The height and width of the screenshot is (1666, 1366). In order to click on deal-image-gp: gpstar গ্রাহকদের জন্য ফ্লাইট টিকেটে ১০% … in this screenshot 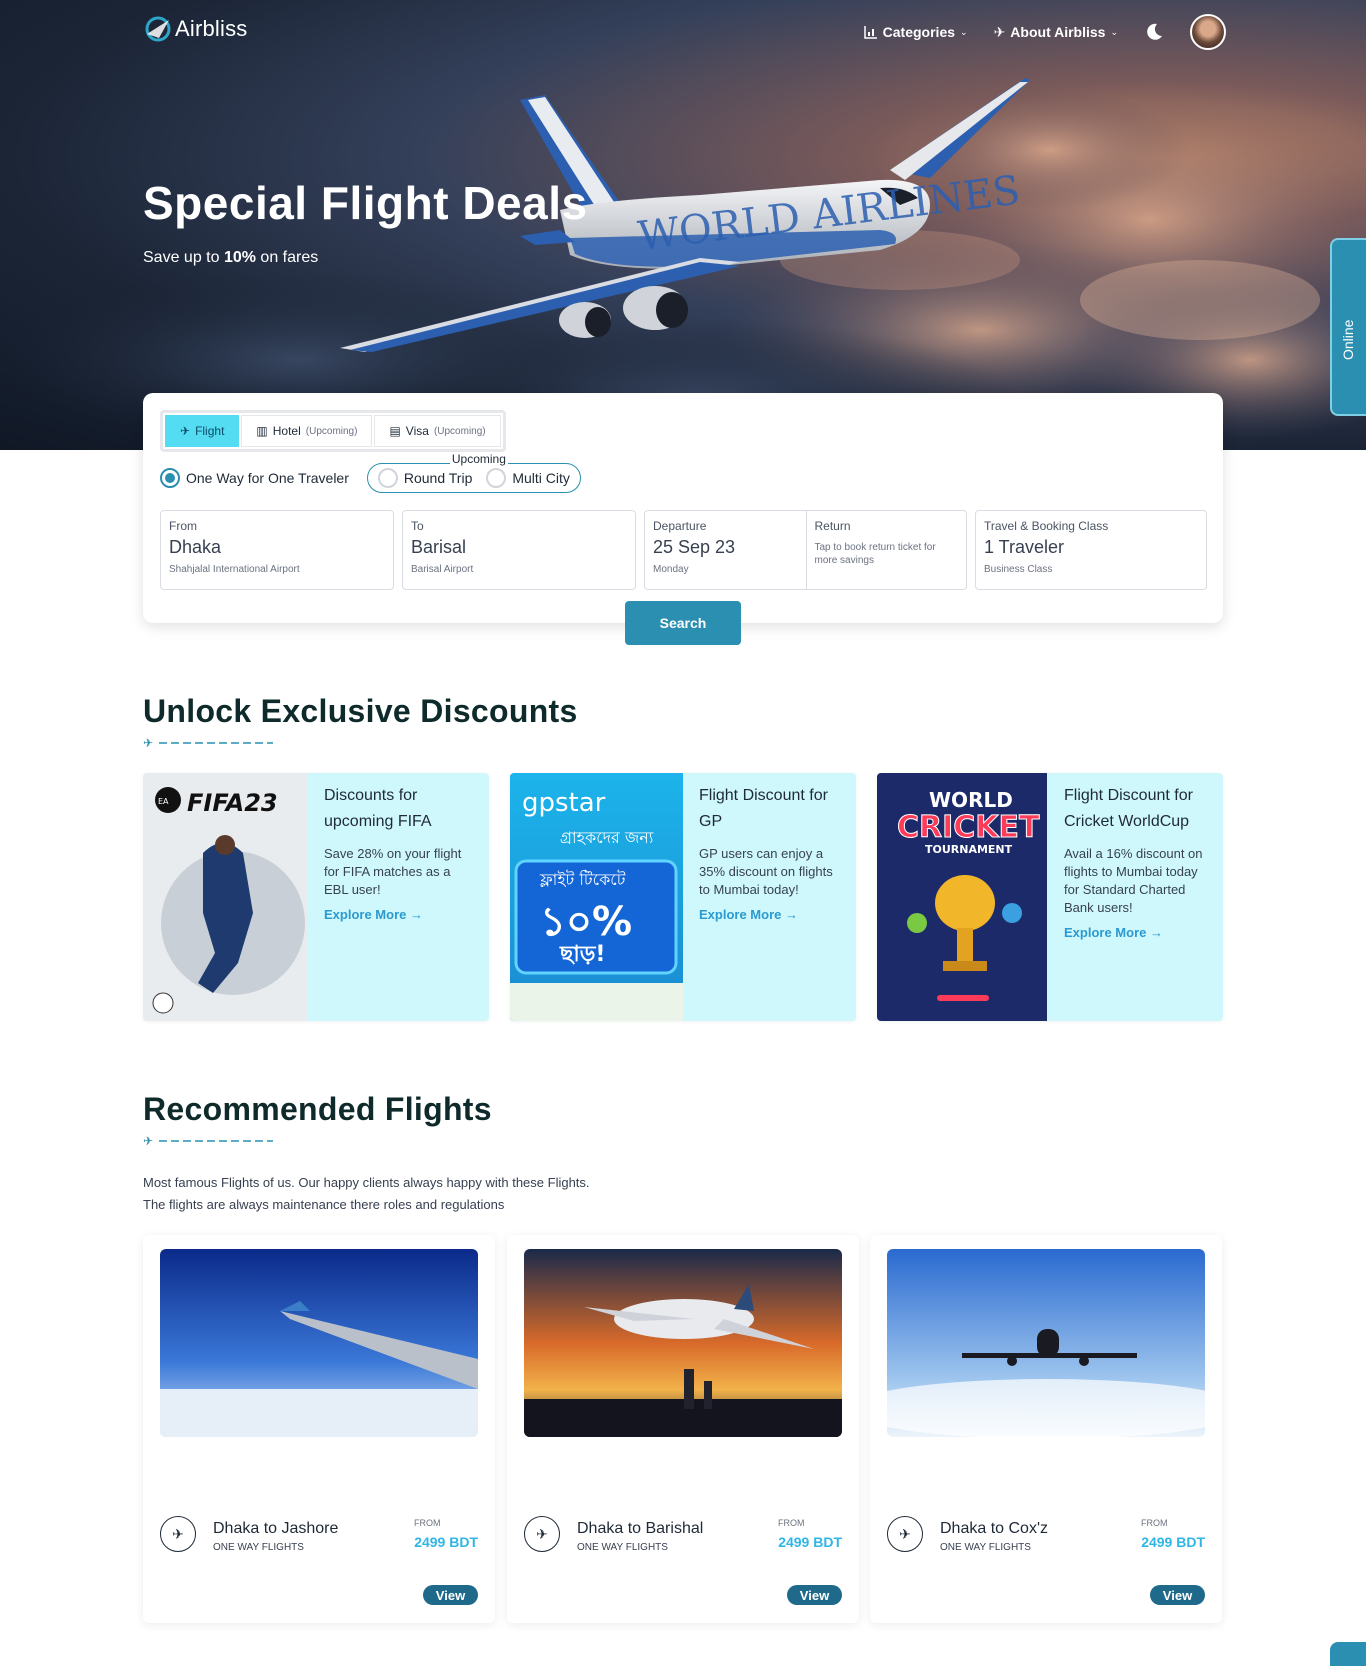, I will do `click(596, 897)`.